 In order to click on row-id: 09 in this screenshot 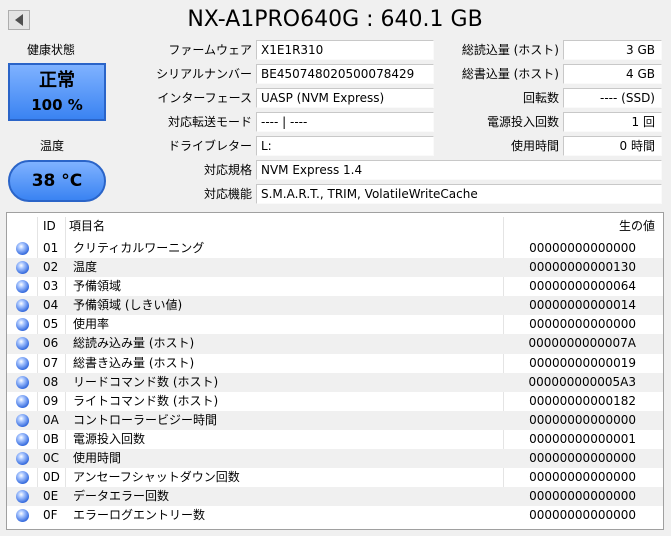, I will do `click(51, 400)`.